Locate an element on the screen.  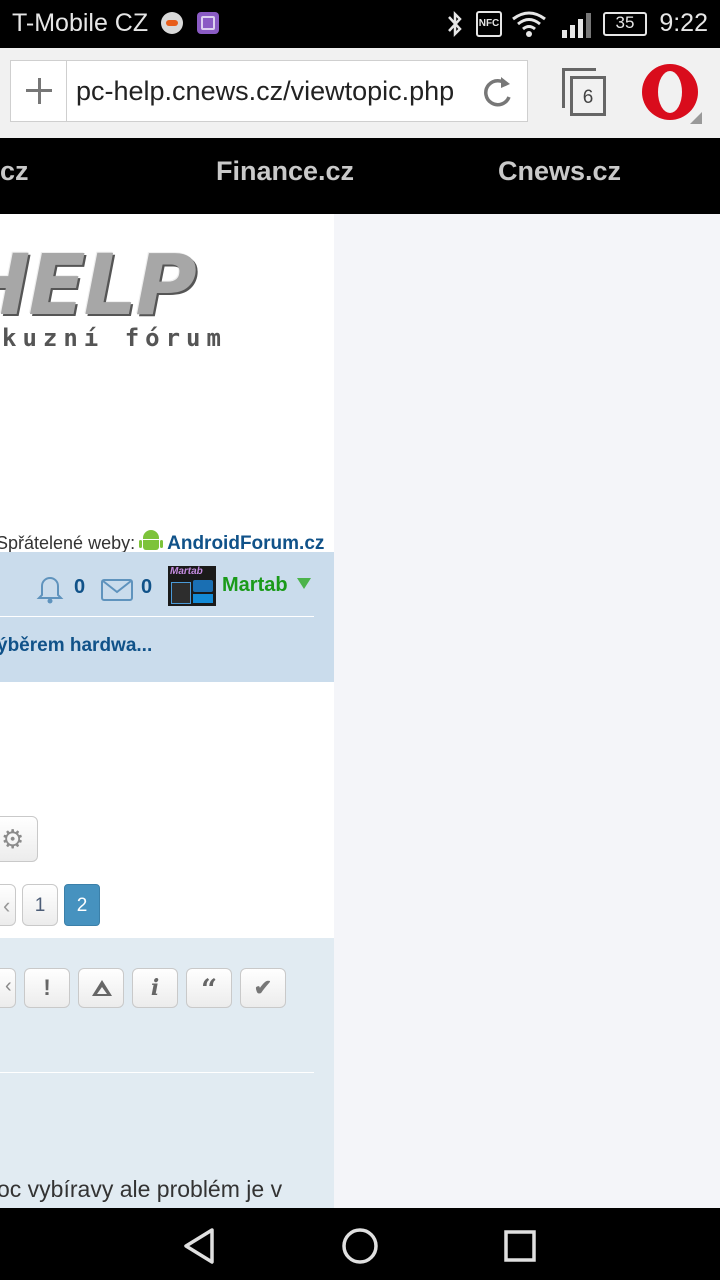
username: Martab is located at coordinates (255, 585).